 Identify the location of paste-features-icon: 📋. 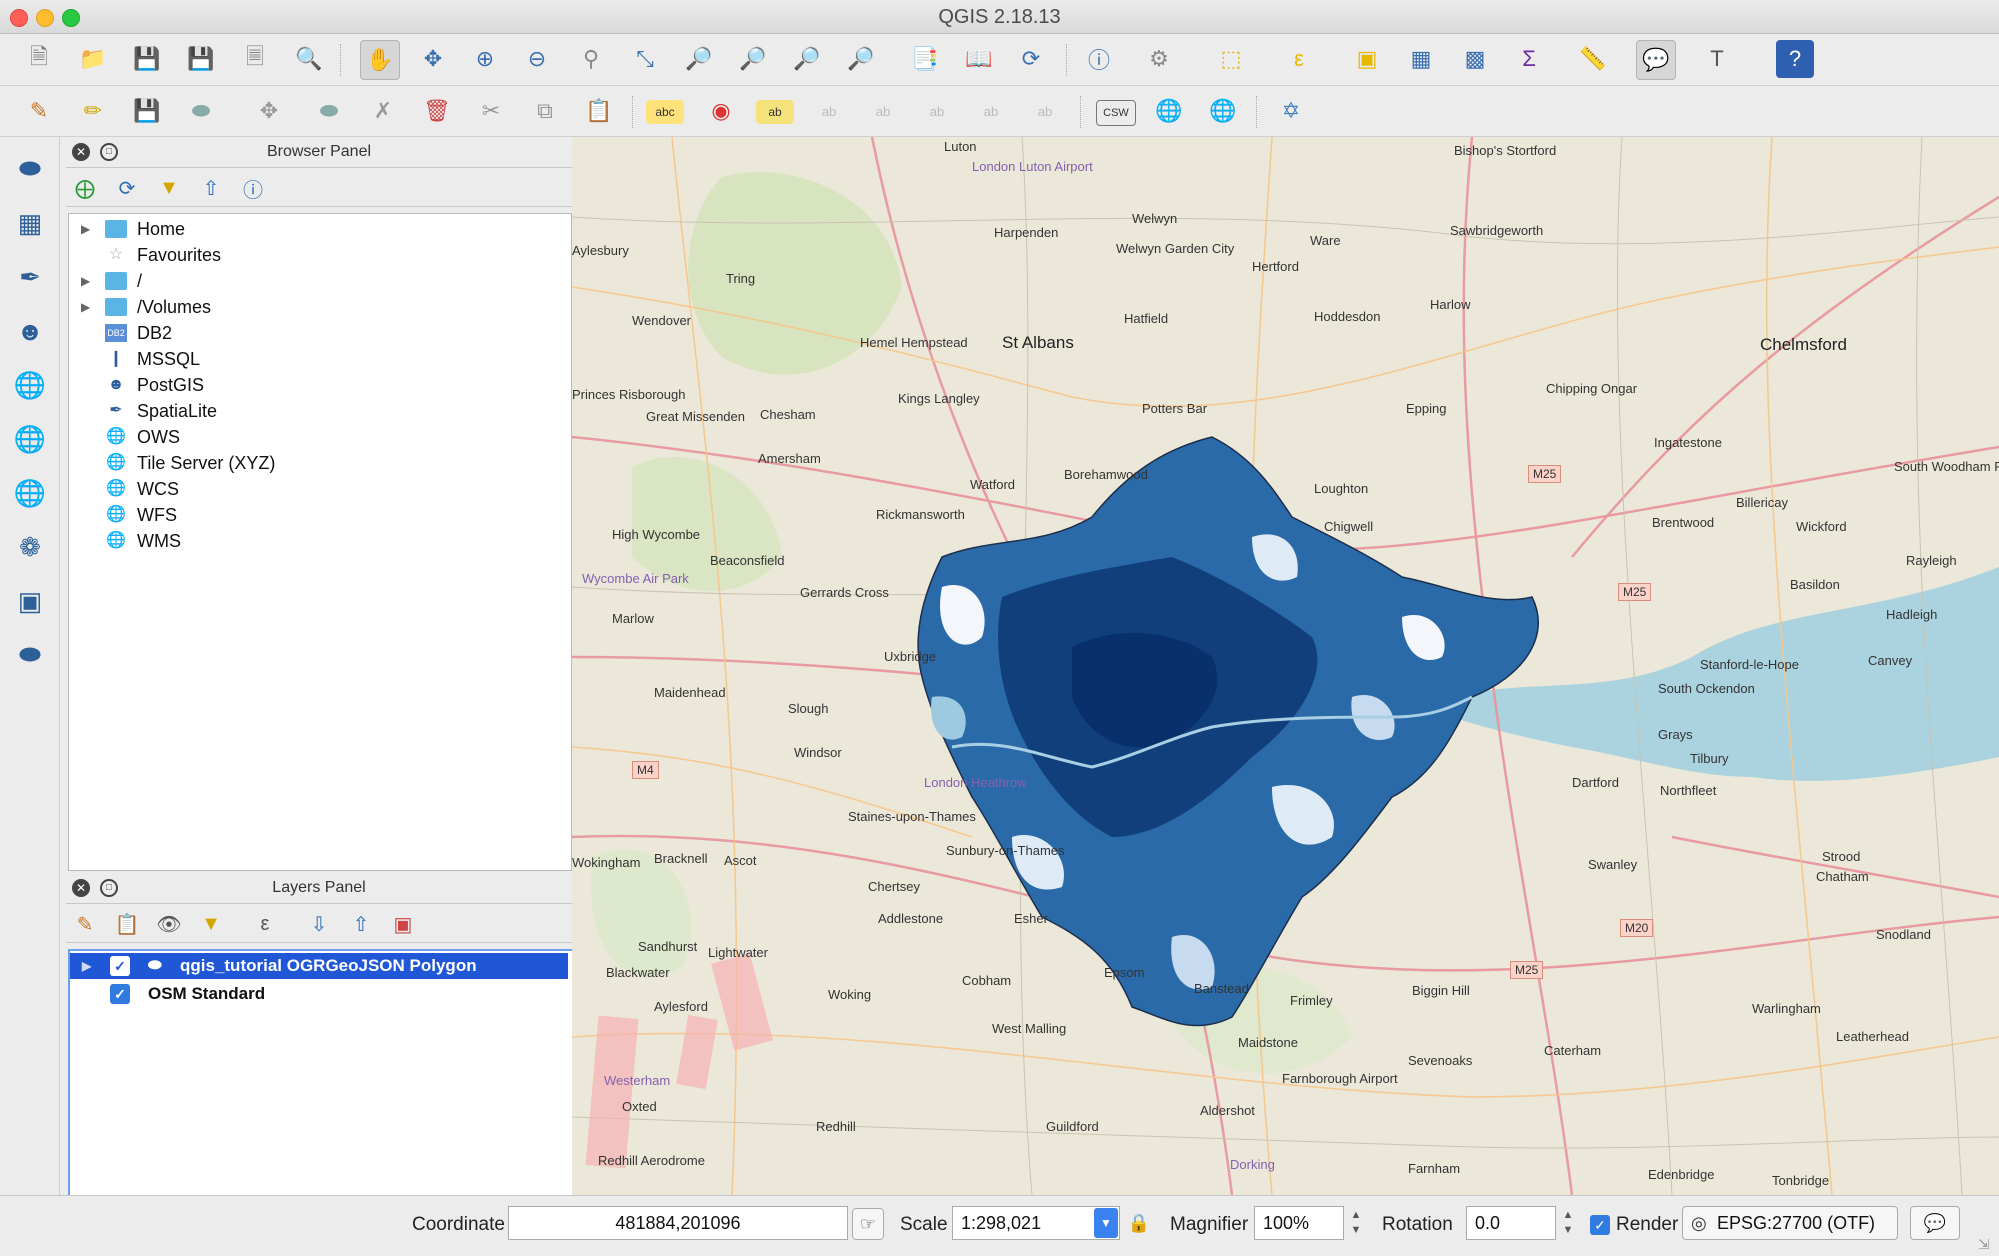
(599, 111).